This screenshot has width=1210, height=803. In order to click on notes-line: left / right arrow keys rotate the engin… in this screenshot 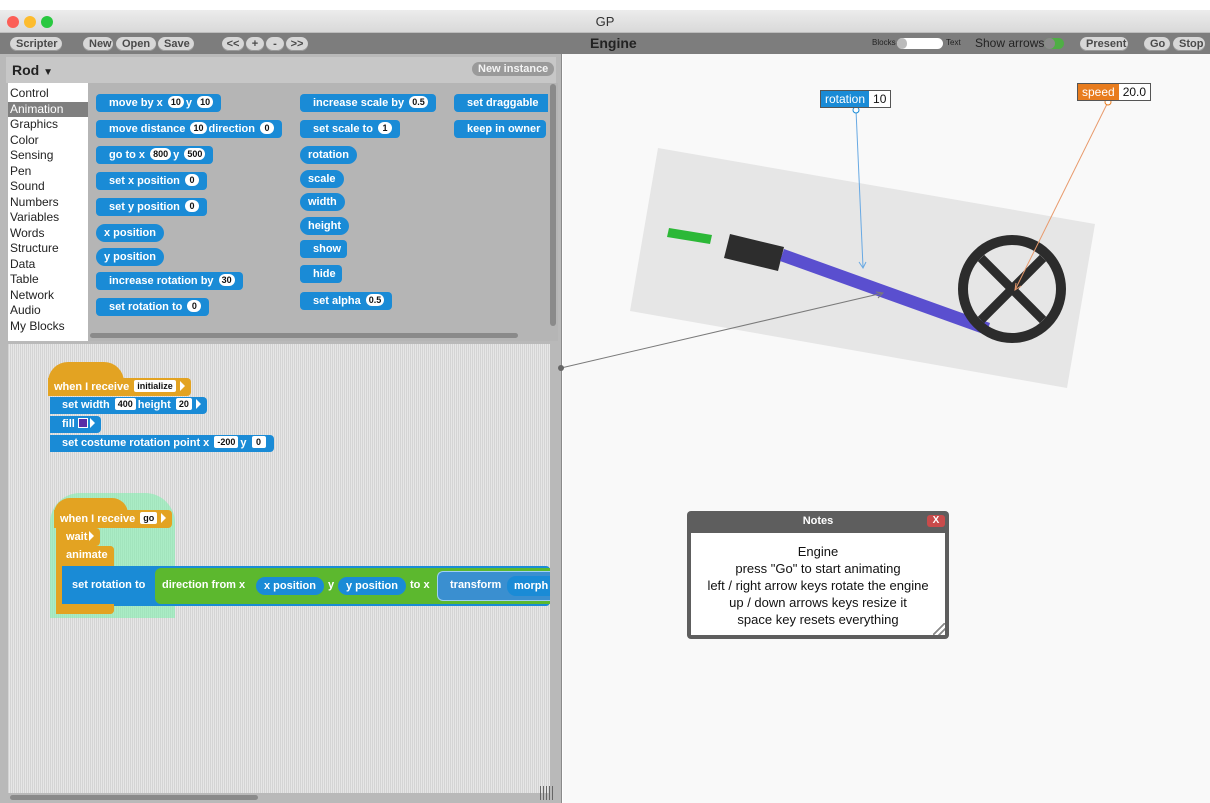, I will do `click(818, 585)`.